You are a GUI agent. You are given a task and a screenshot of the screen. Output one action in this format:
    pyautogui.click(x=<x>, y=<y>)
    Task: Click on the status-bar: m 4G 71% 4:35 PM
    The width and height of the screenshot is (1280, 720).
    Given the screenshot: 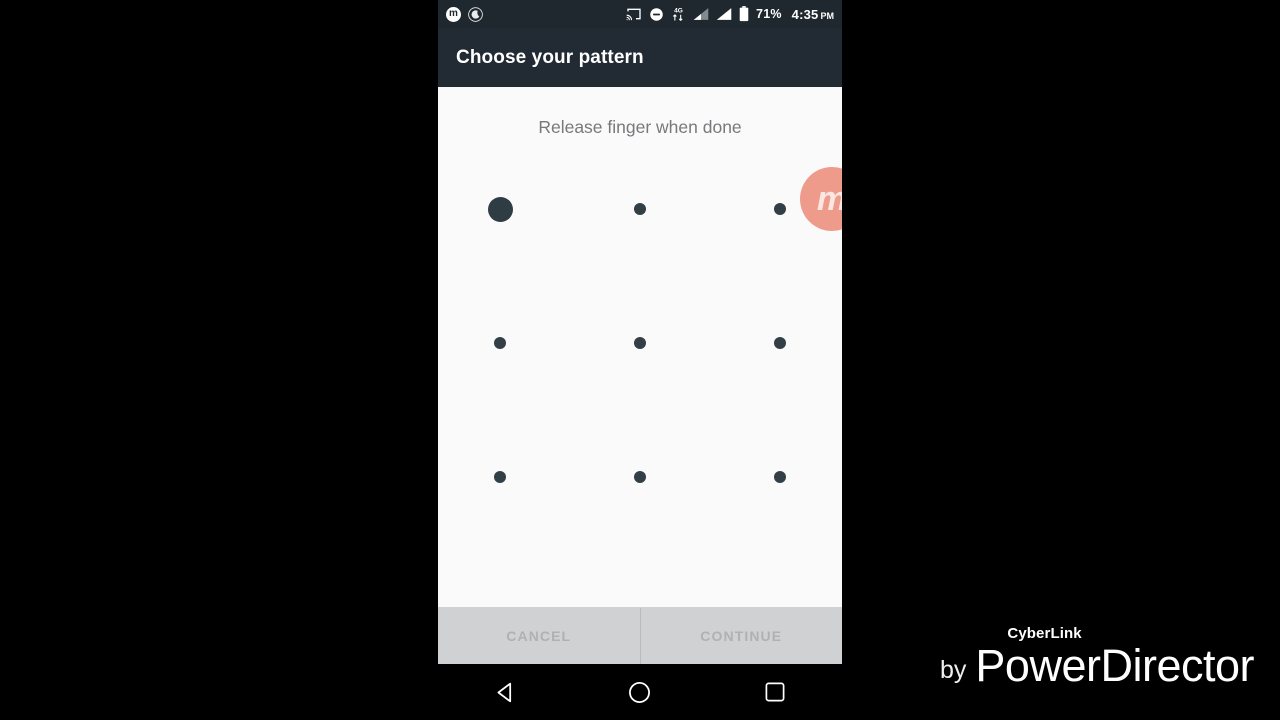 What is the action you would take?
    pyautogui.click(x=640, y=14)
    